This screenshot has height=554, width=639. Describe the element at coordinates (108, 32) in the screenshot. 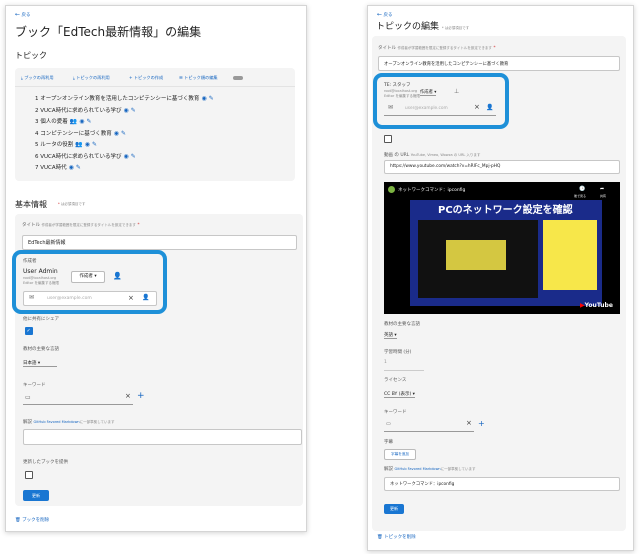

I see `page-title: ブック「EdTech最新情報」の編集` at that location.